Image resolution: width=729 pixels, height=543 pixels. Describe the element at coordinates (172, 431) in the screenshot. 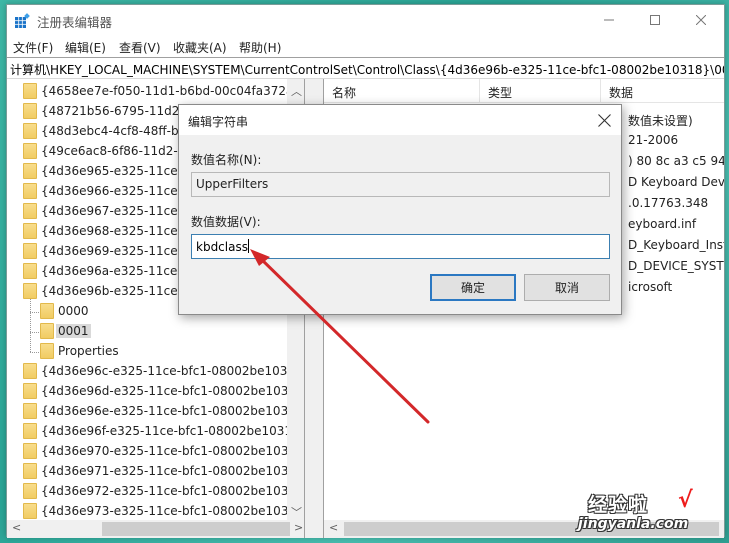

I see `tree-item-label: {4d36e96f-e325-11ce-bfc1-08002be10318}` at that location.